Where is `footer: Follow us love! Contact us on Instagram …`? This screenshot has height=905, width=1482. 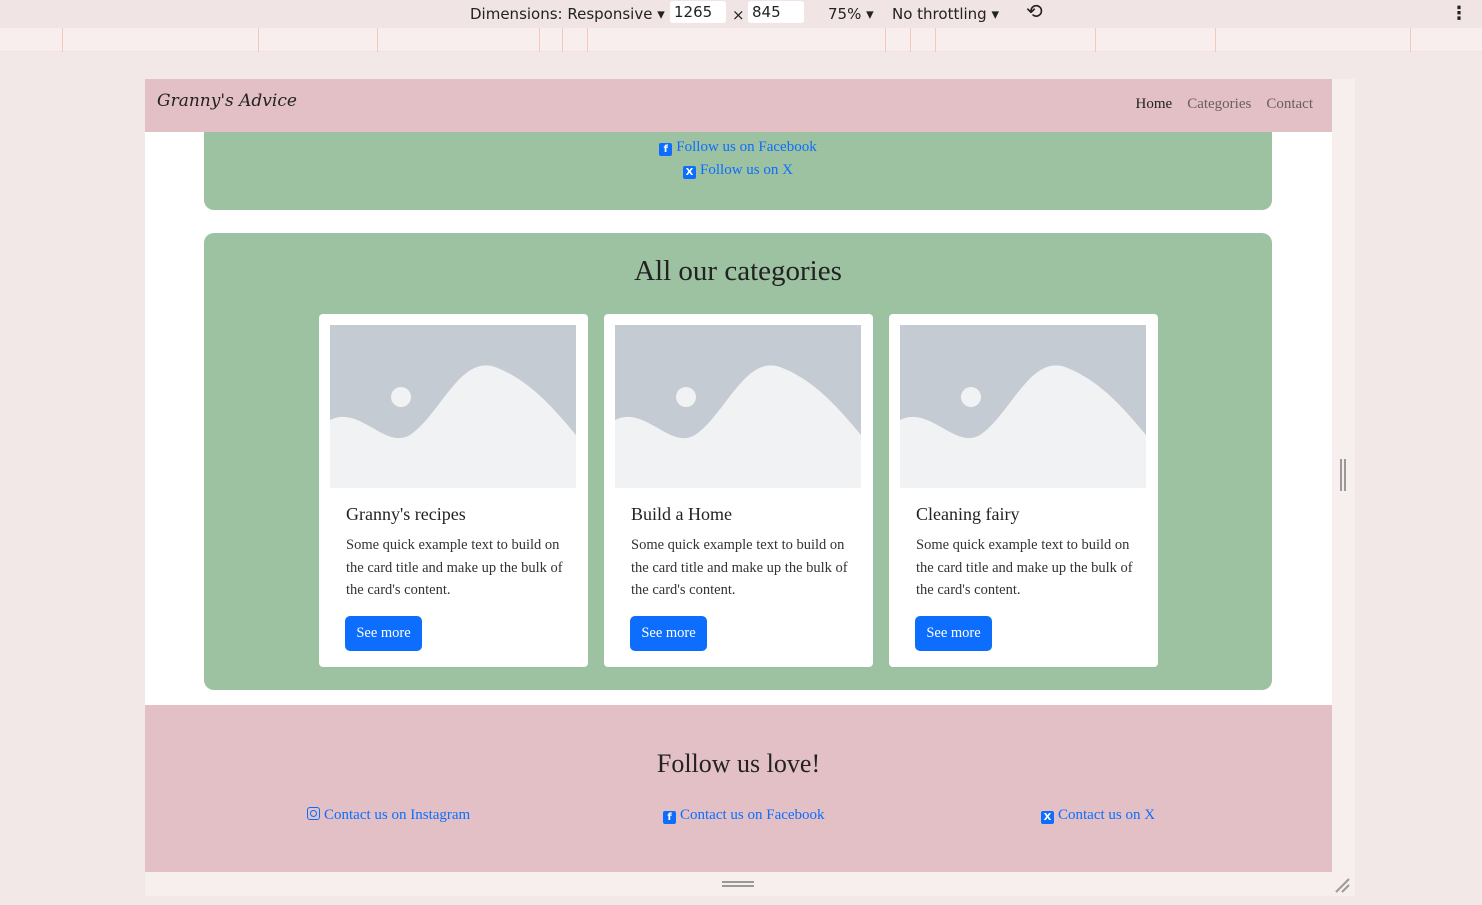
footer: Follow us love! Contact us on Instagram … is located at coordinates (738, 788).